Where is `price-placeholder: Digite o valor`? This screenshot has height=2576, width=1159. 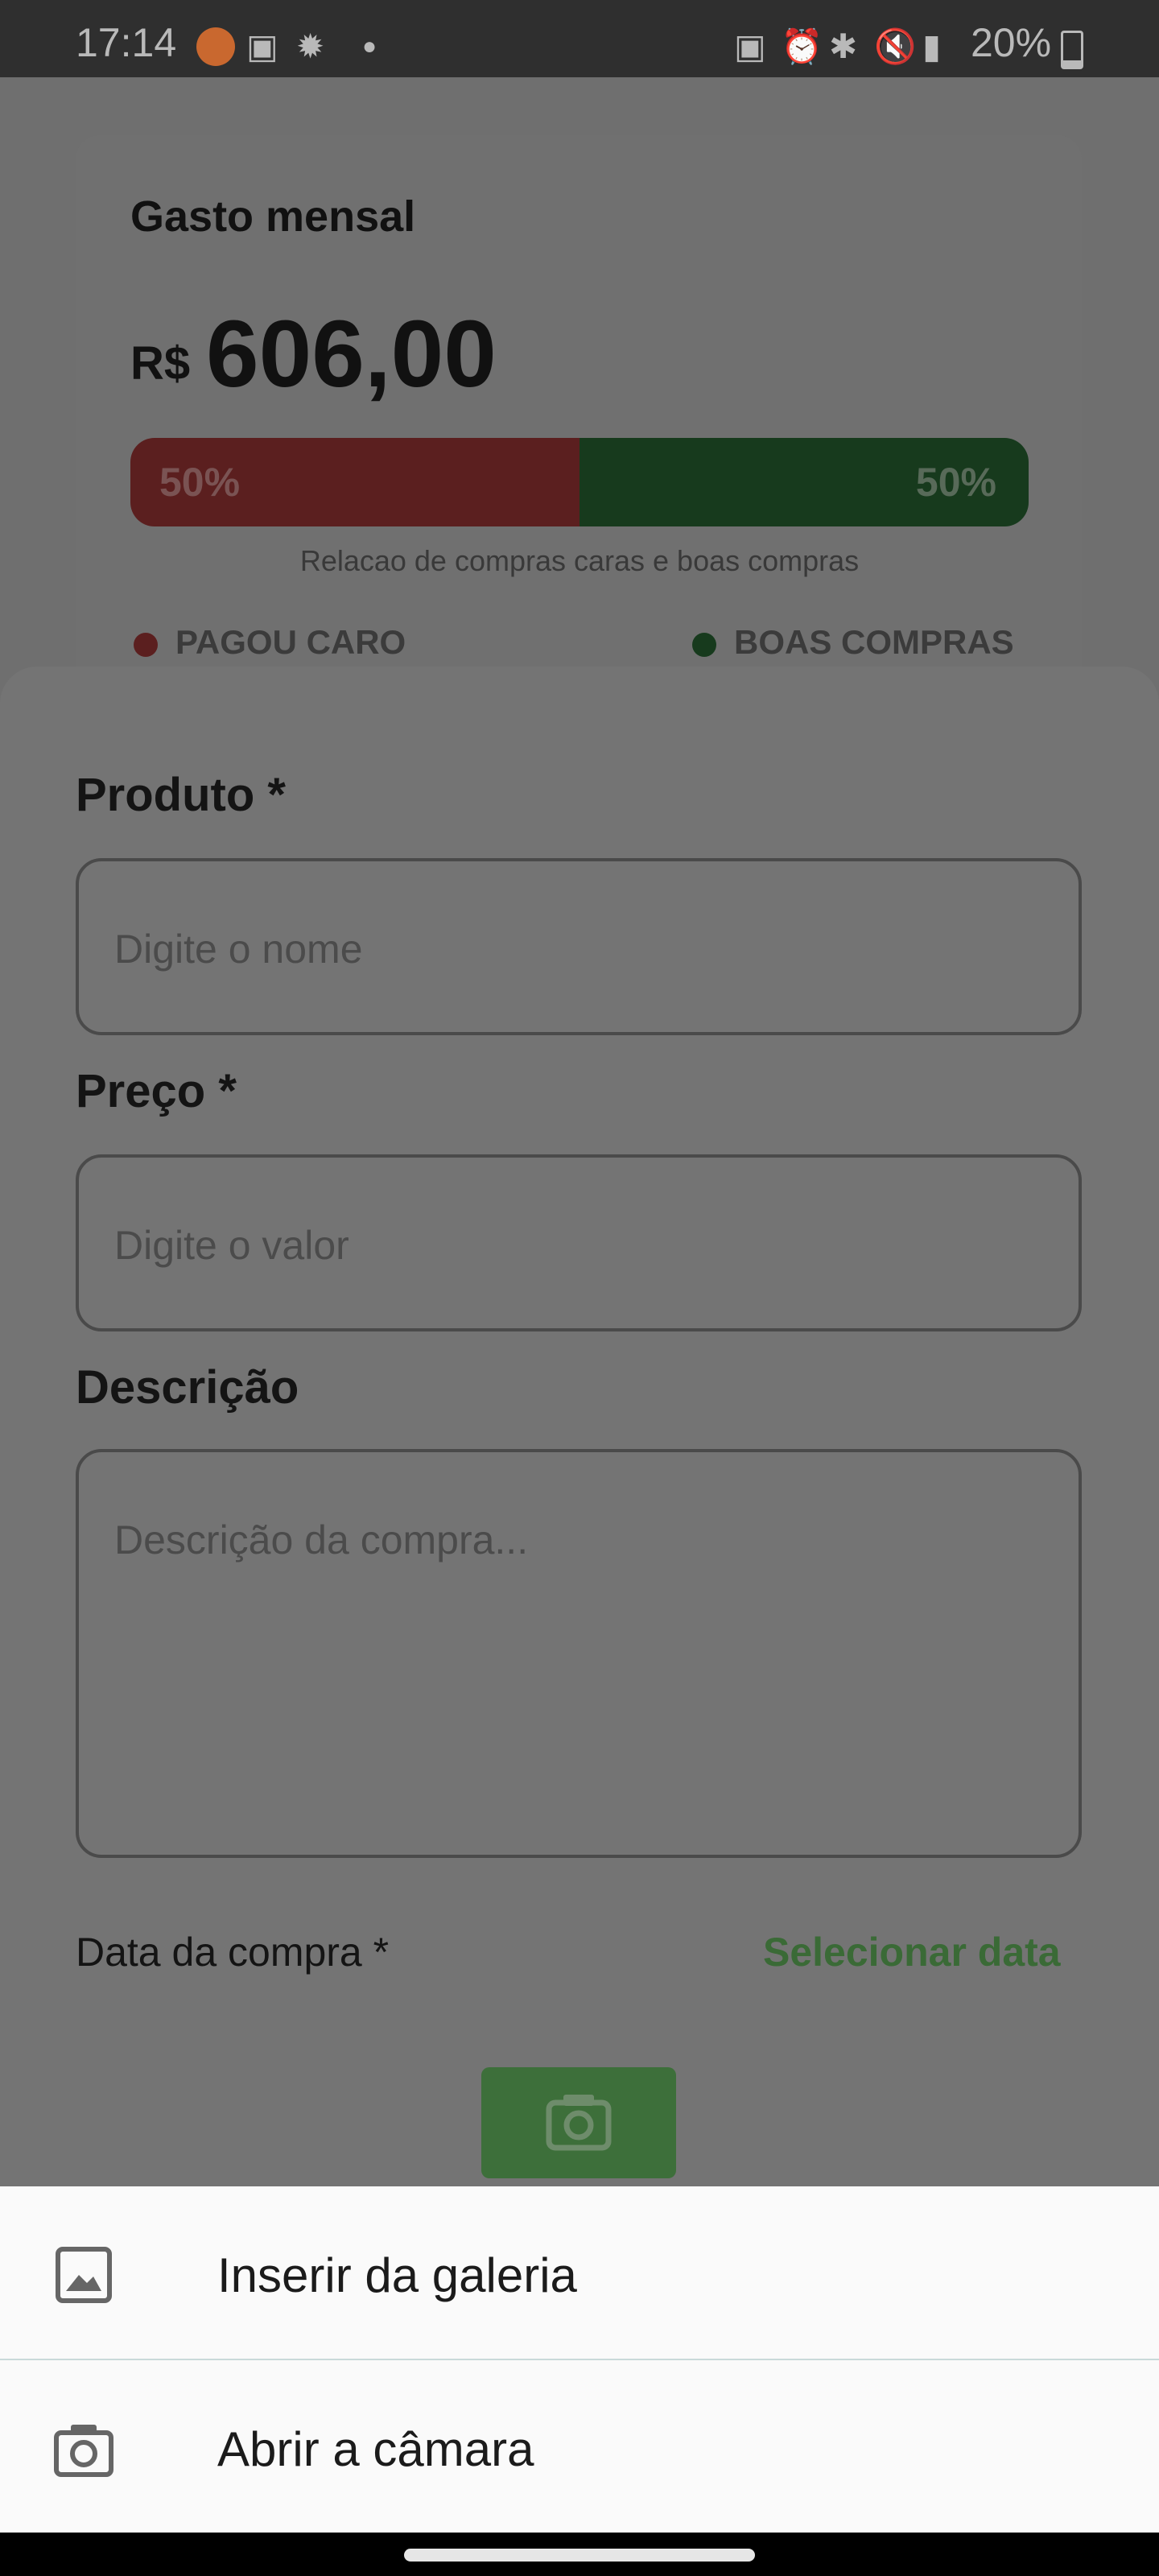 price-placeholder: Digite o valor is located at coordinates (231, 1245).